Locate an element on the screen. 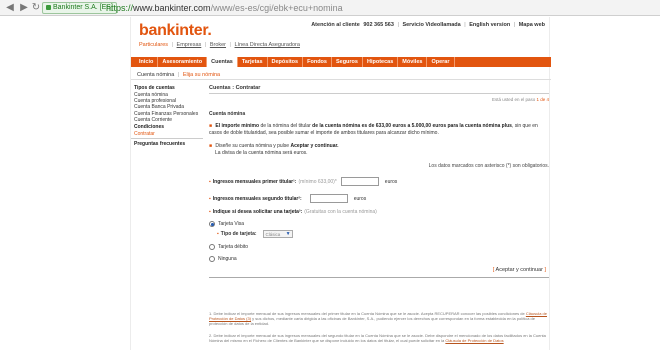 The image size is (660, 350). breadcrumb: Cuenta nómina | Elija su nómina is located at coordinates (341, 75).